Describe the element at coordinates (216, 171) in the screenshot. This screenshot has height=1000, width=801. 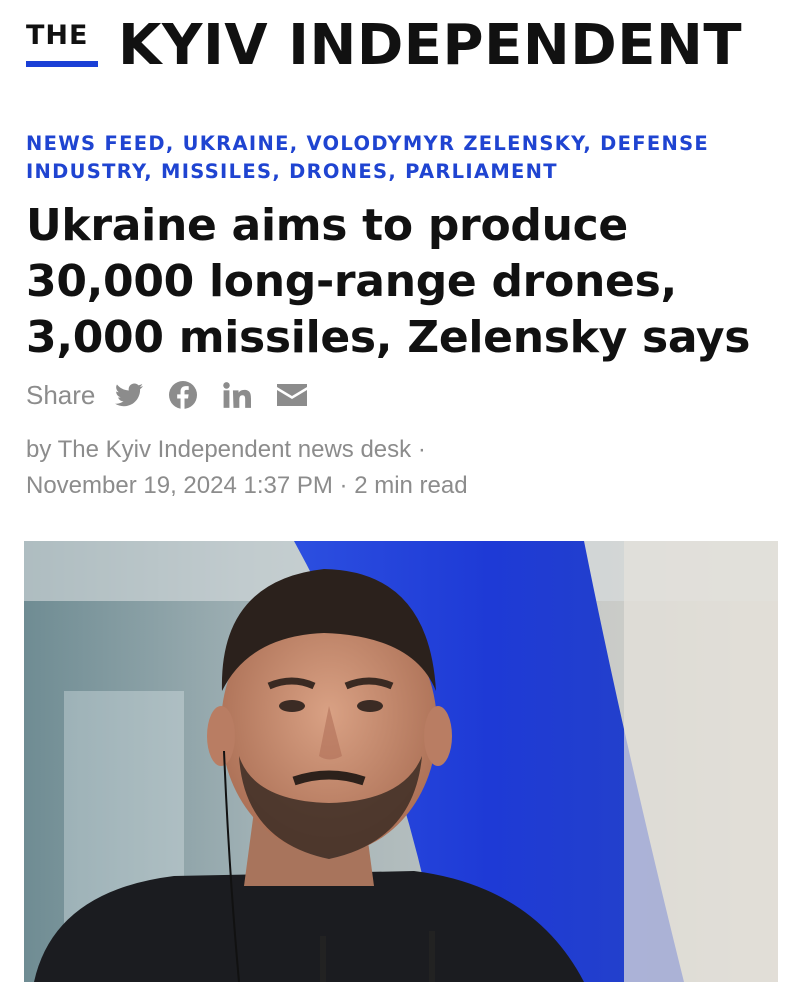
I see `tag-missiles: MISSILES` at that location.